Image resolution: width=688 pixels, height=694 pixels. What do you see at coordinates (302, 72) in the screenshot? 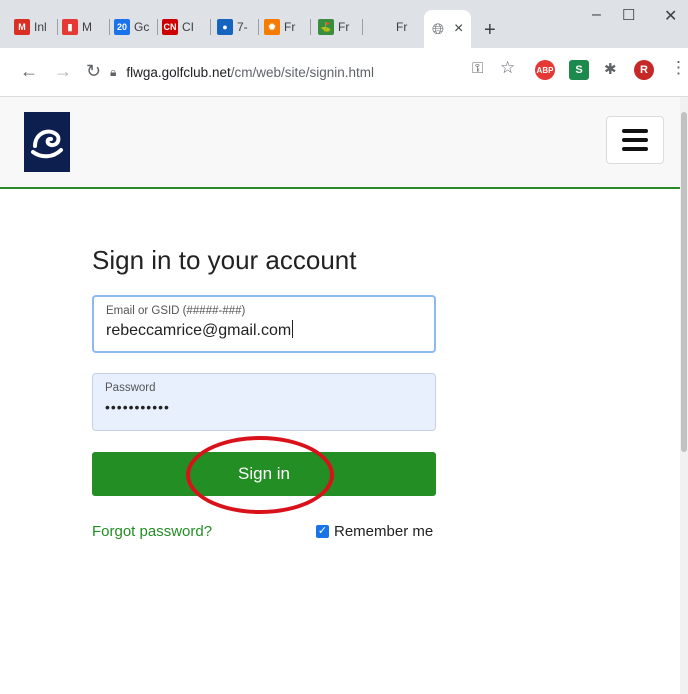
I see `url-path: /cm/web/site/signin.html` at bounding box center [302, 72].